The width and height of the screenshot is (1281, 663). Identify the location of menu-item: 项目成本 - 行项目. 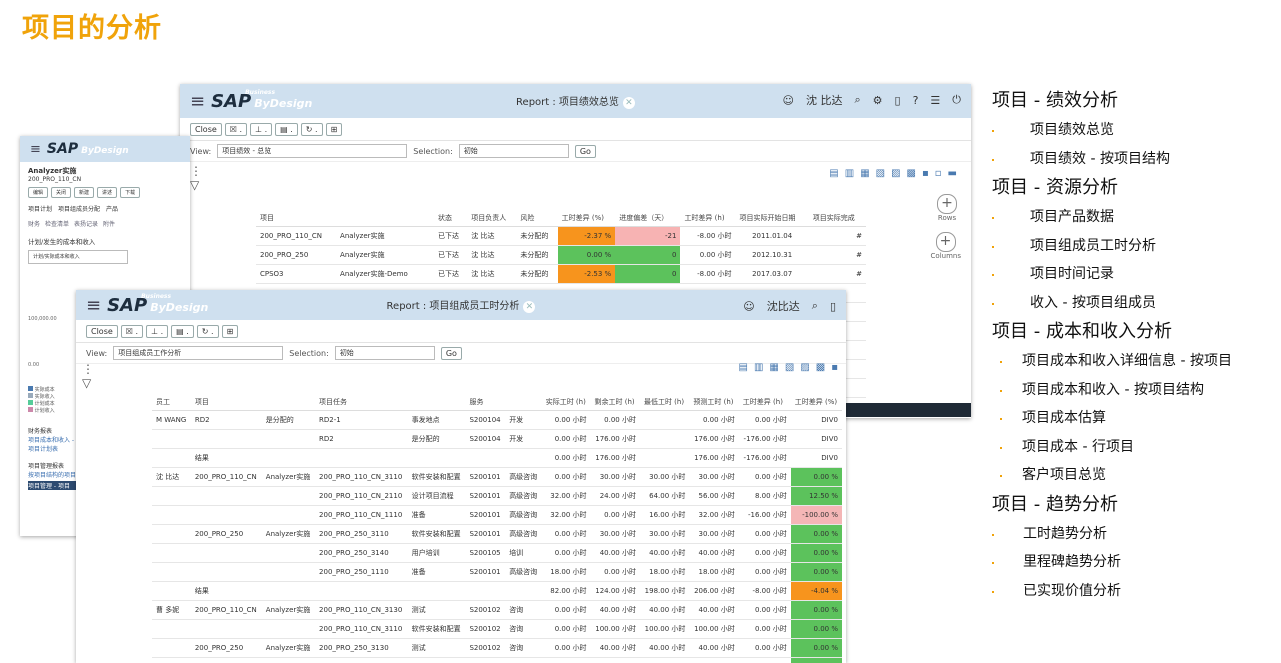
(1134, 447).